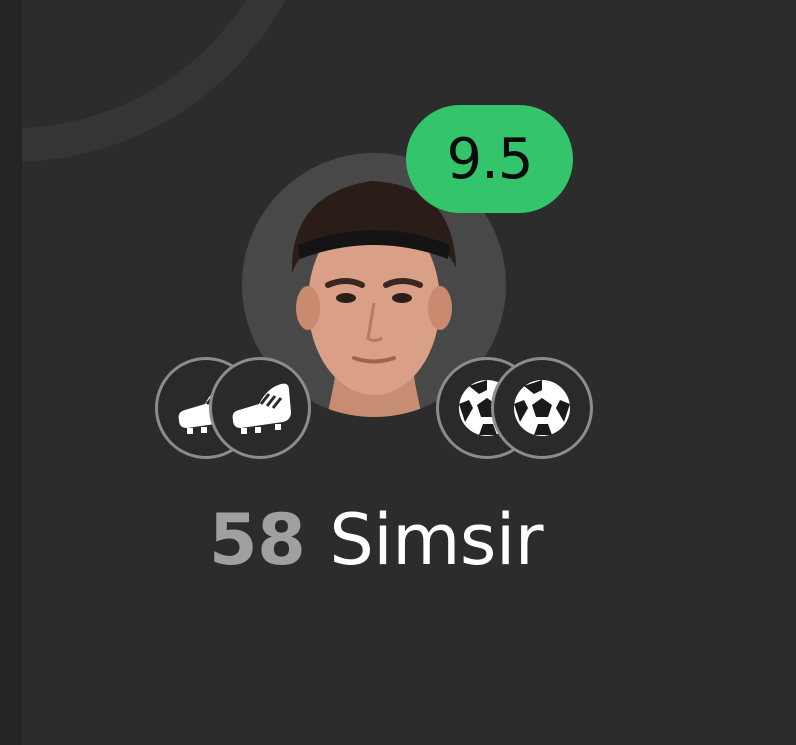 The height and width of the screenshot is (745, 796). What do you see at coordinates (436, 540) in the screenshot?
I see `player-name: Simsir` at bounding box center [436, 540].